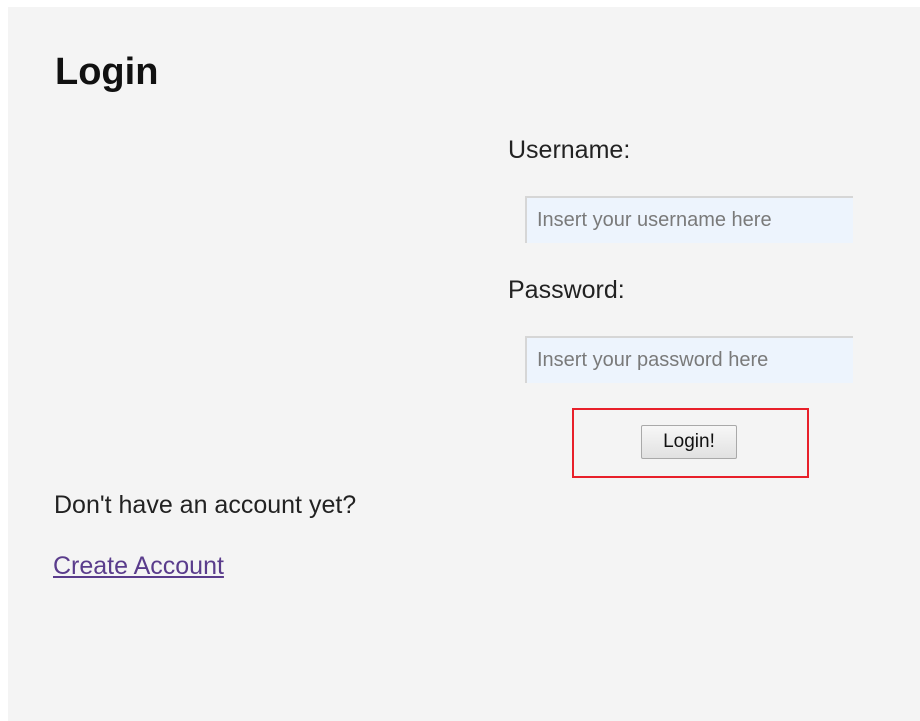 This screenshot has width=920, height=721. What do you see at coordinates (107, 72) in the screenshot?
I see `page-title: Login` at bounding box center [107, 72].